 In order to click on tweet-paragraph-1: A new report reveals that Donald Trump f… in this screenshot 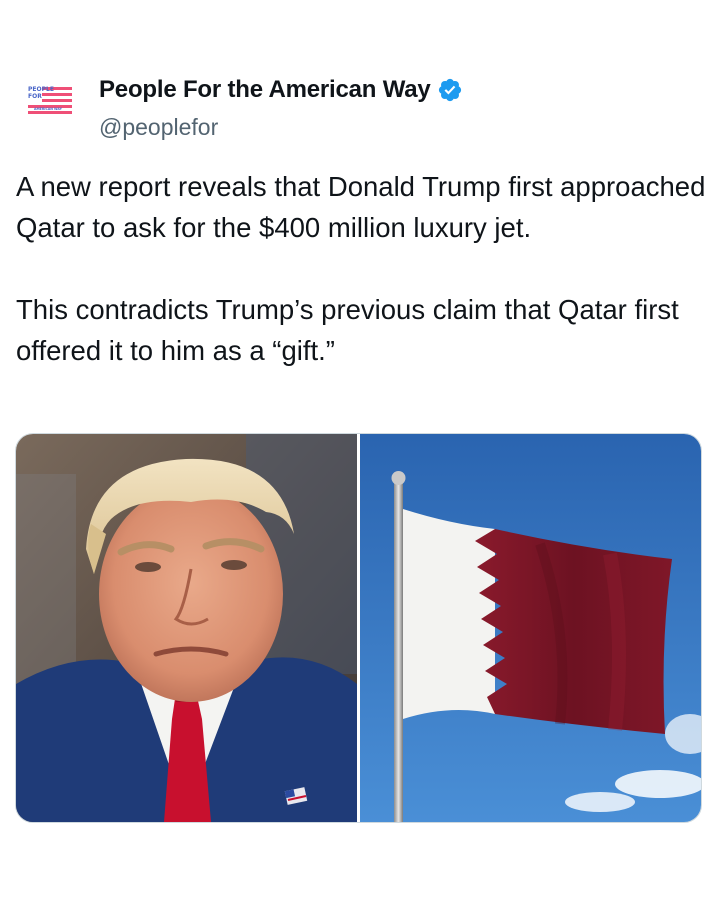, I will do `click(361, 207)`.